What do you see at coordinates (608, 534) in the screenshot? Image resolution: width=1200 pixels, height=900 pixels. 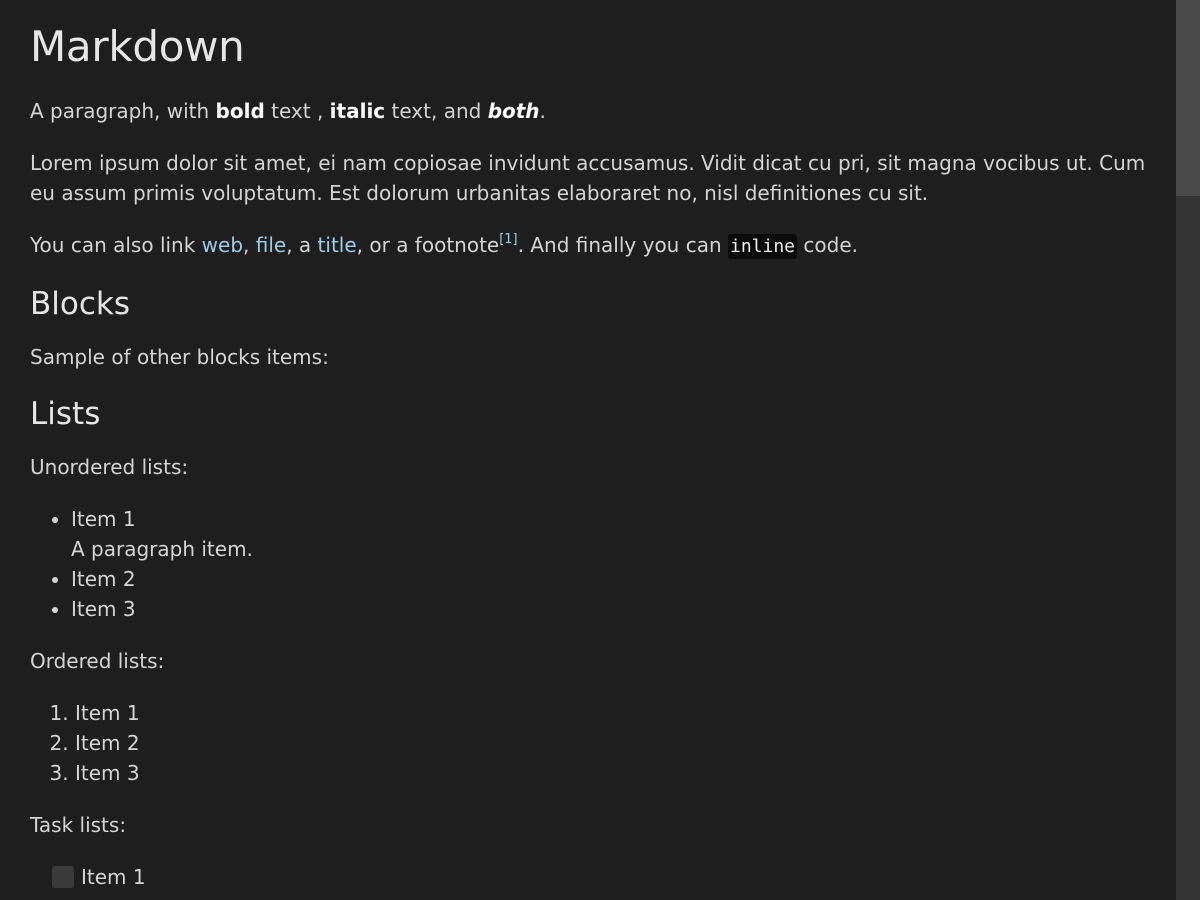 I see `list-item: Item 1 A paragraph item.` at bounding box center [608, 534].